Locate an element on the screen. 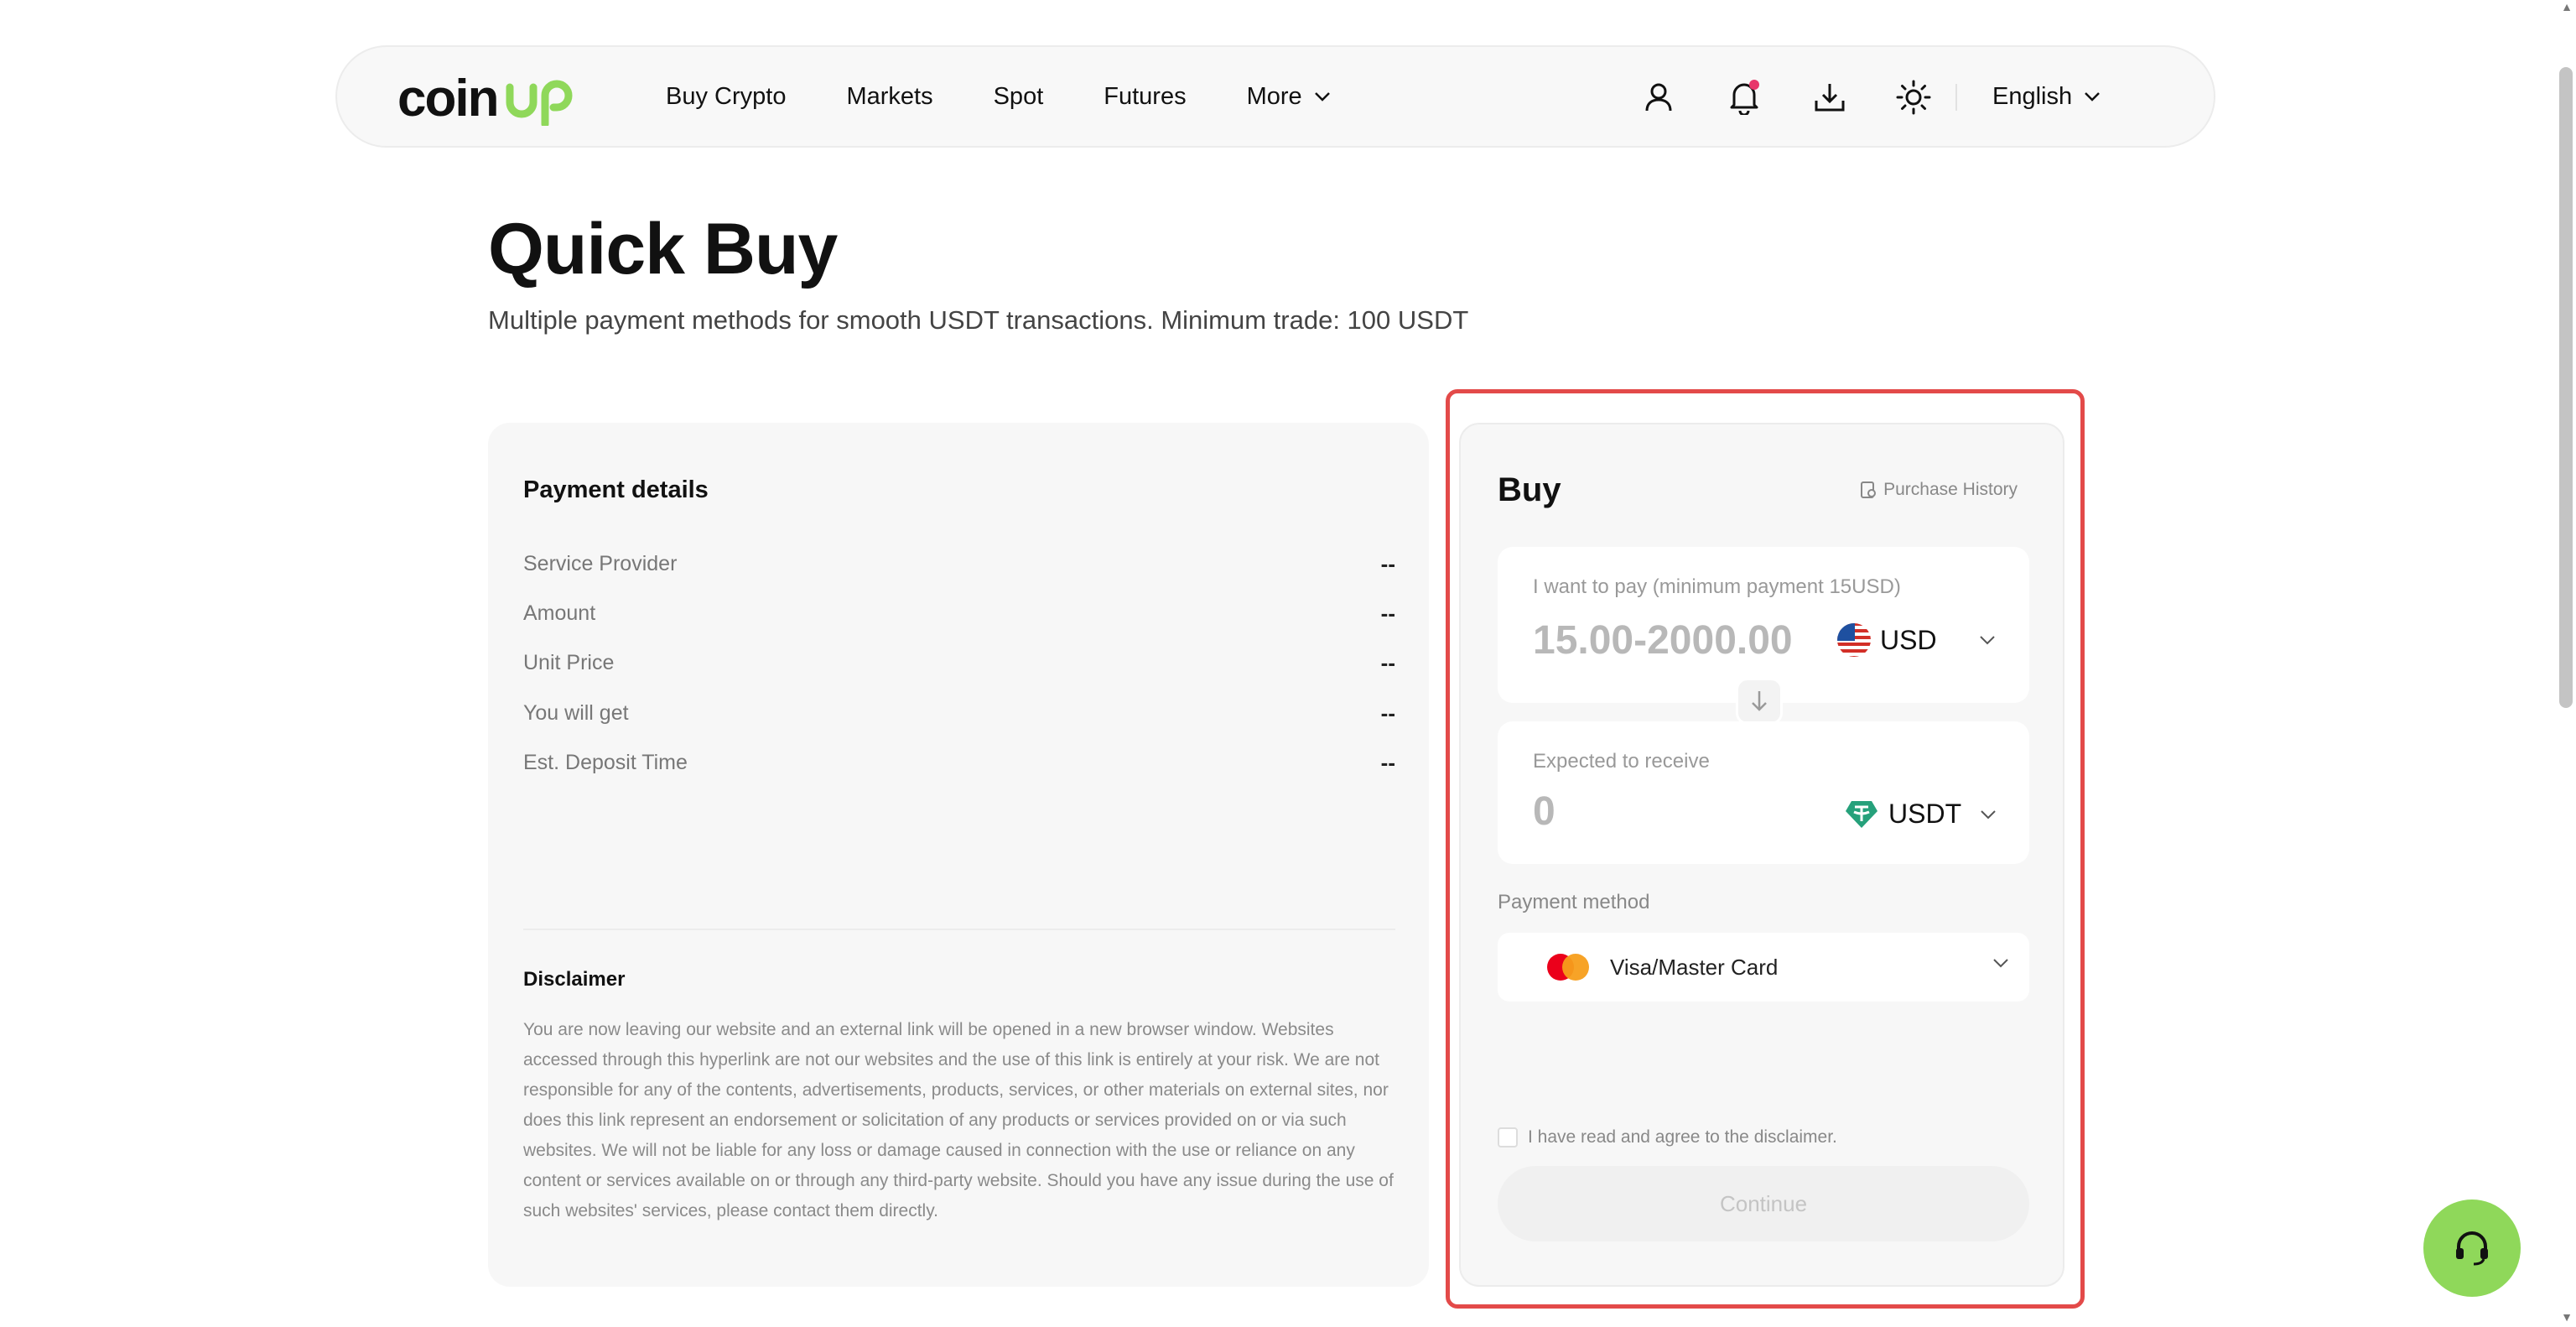  detail-label: Unit Price is located at coordinates (569, 662).